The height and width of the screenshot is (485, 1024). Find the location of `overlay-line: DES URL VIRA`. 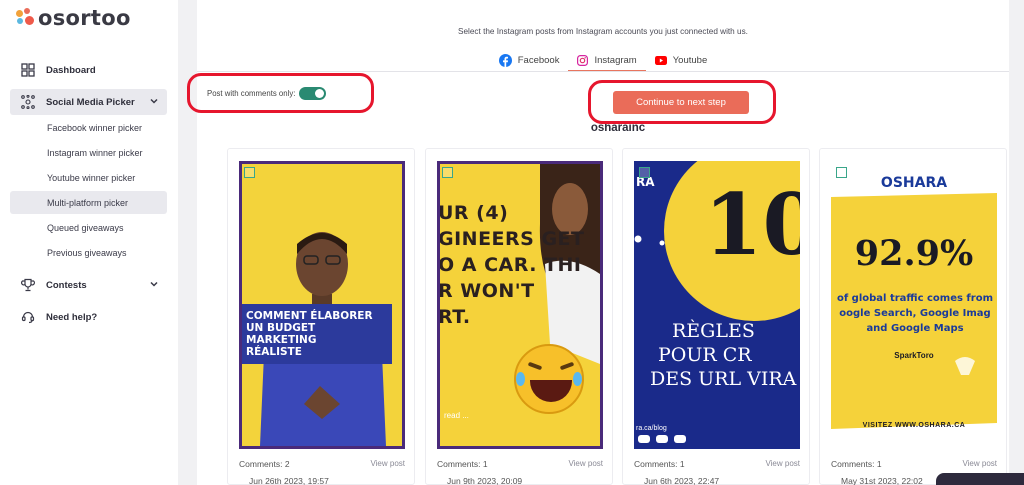

overlay-line: DES URL VIRA is located at coordinates (723, 379).